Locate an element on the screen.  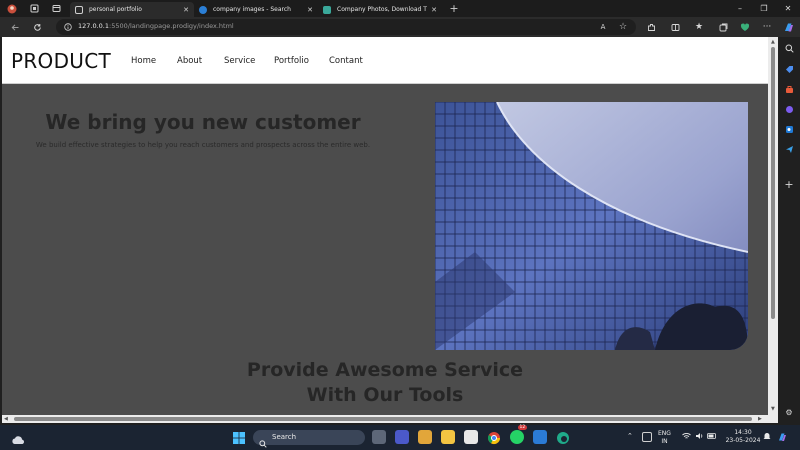
nav-link-service: Service is located at coordinates (239, 61).